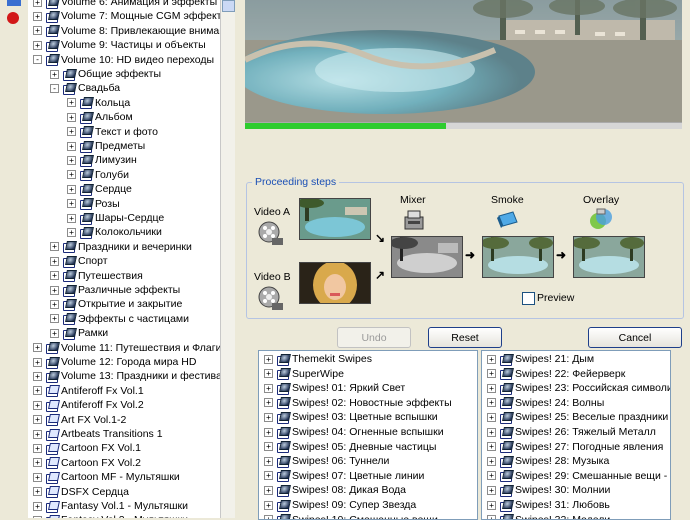 This screenshot has height=520, width=690. I want to click on cancel-button: Cancel, so click(635, 337).